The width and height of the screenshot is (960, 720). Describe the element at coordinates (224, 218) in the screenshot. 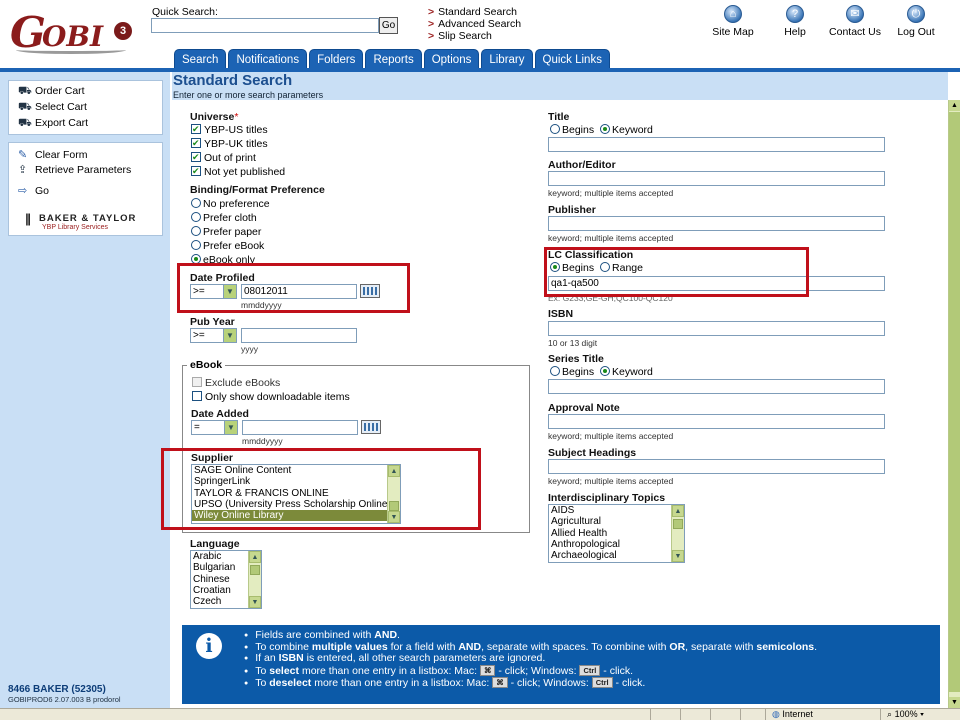

I see `binding-prefer-cloth: Prefer cloth` at that location.